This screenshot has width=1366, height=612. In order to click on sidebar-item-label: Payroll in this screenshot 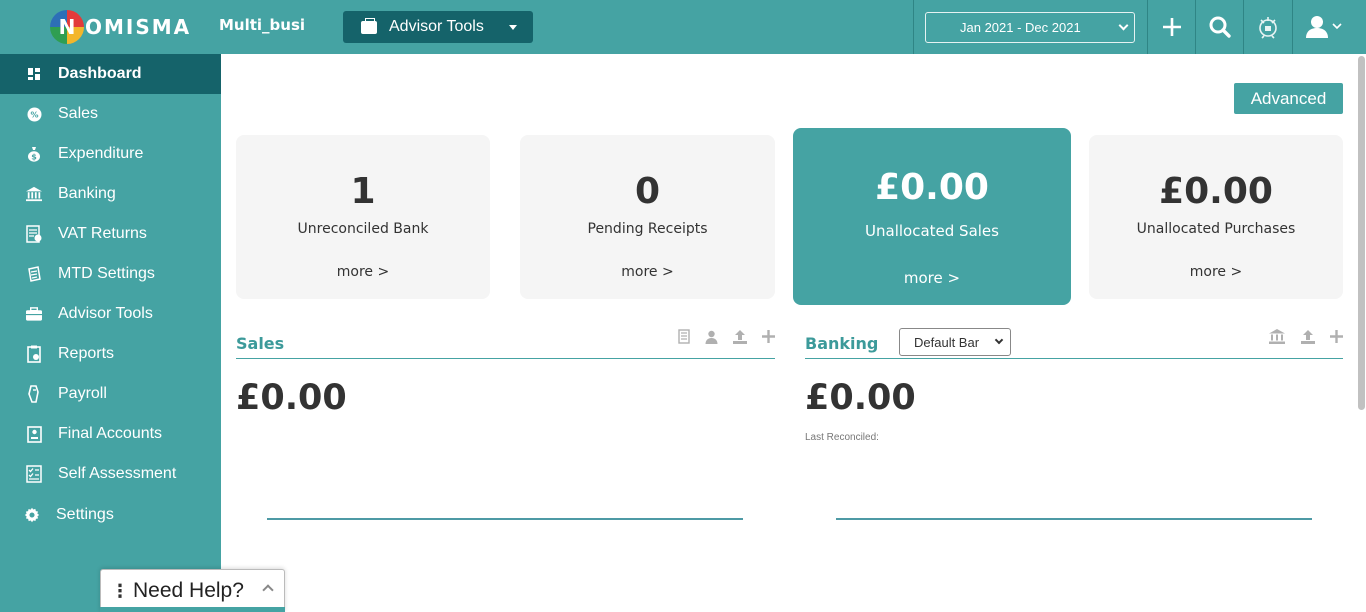, I will do `click(82, 393)`.